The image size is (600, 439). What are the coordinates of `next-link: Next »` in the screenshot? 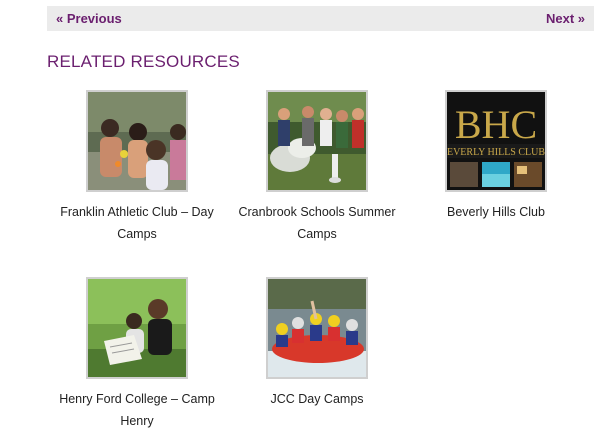 It's located at (565, 18).